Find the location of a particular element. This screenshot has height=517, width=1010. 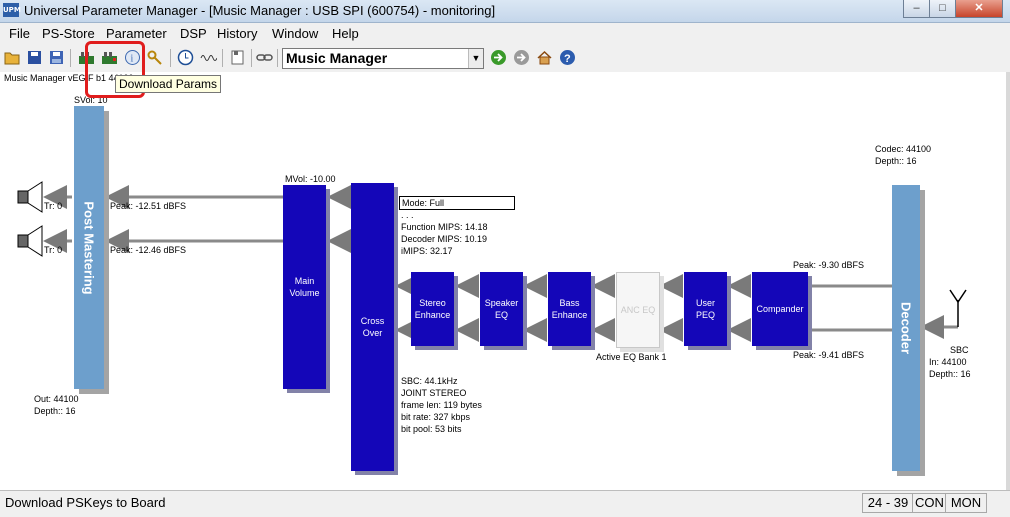

stop-icon is located at coordinates (521, 57).